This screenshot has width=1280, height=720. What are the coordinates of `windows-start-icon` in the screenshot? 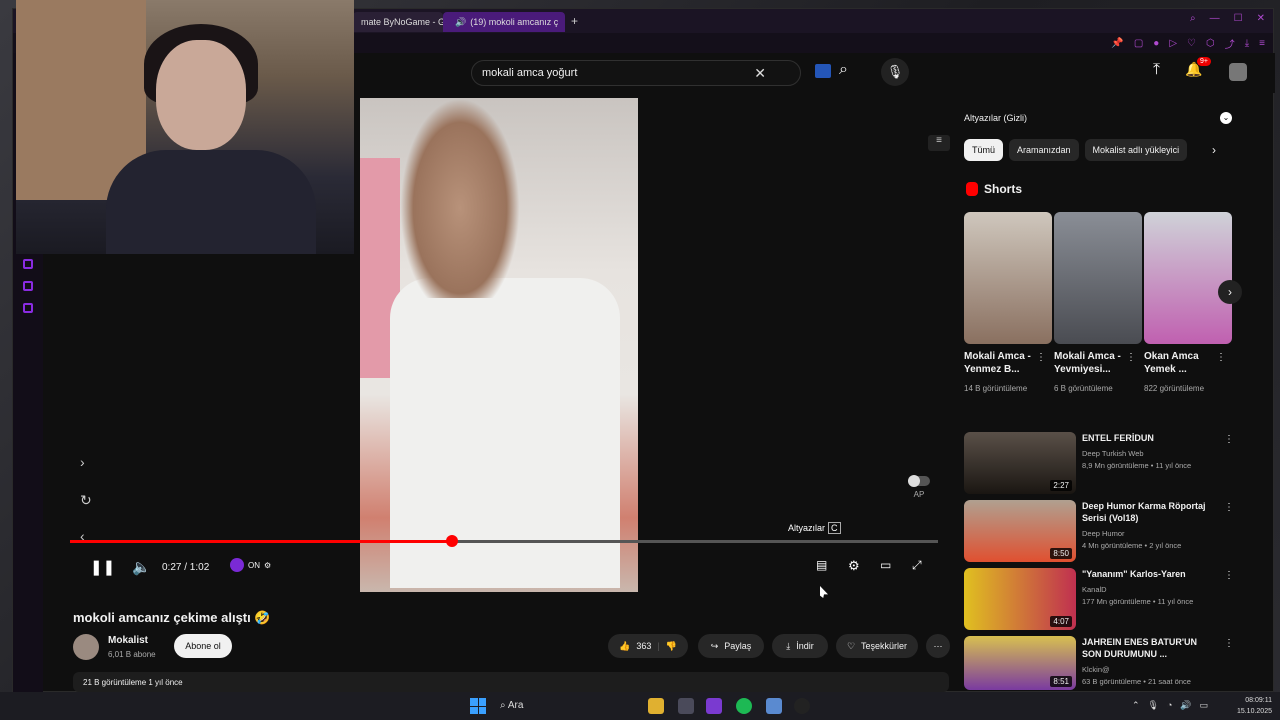 It's located at (478, 706).